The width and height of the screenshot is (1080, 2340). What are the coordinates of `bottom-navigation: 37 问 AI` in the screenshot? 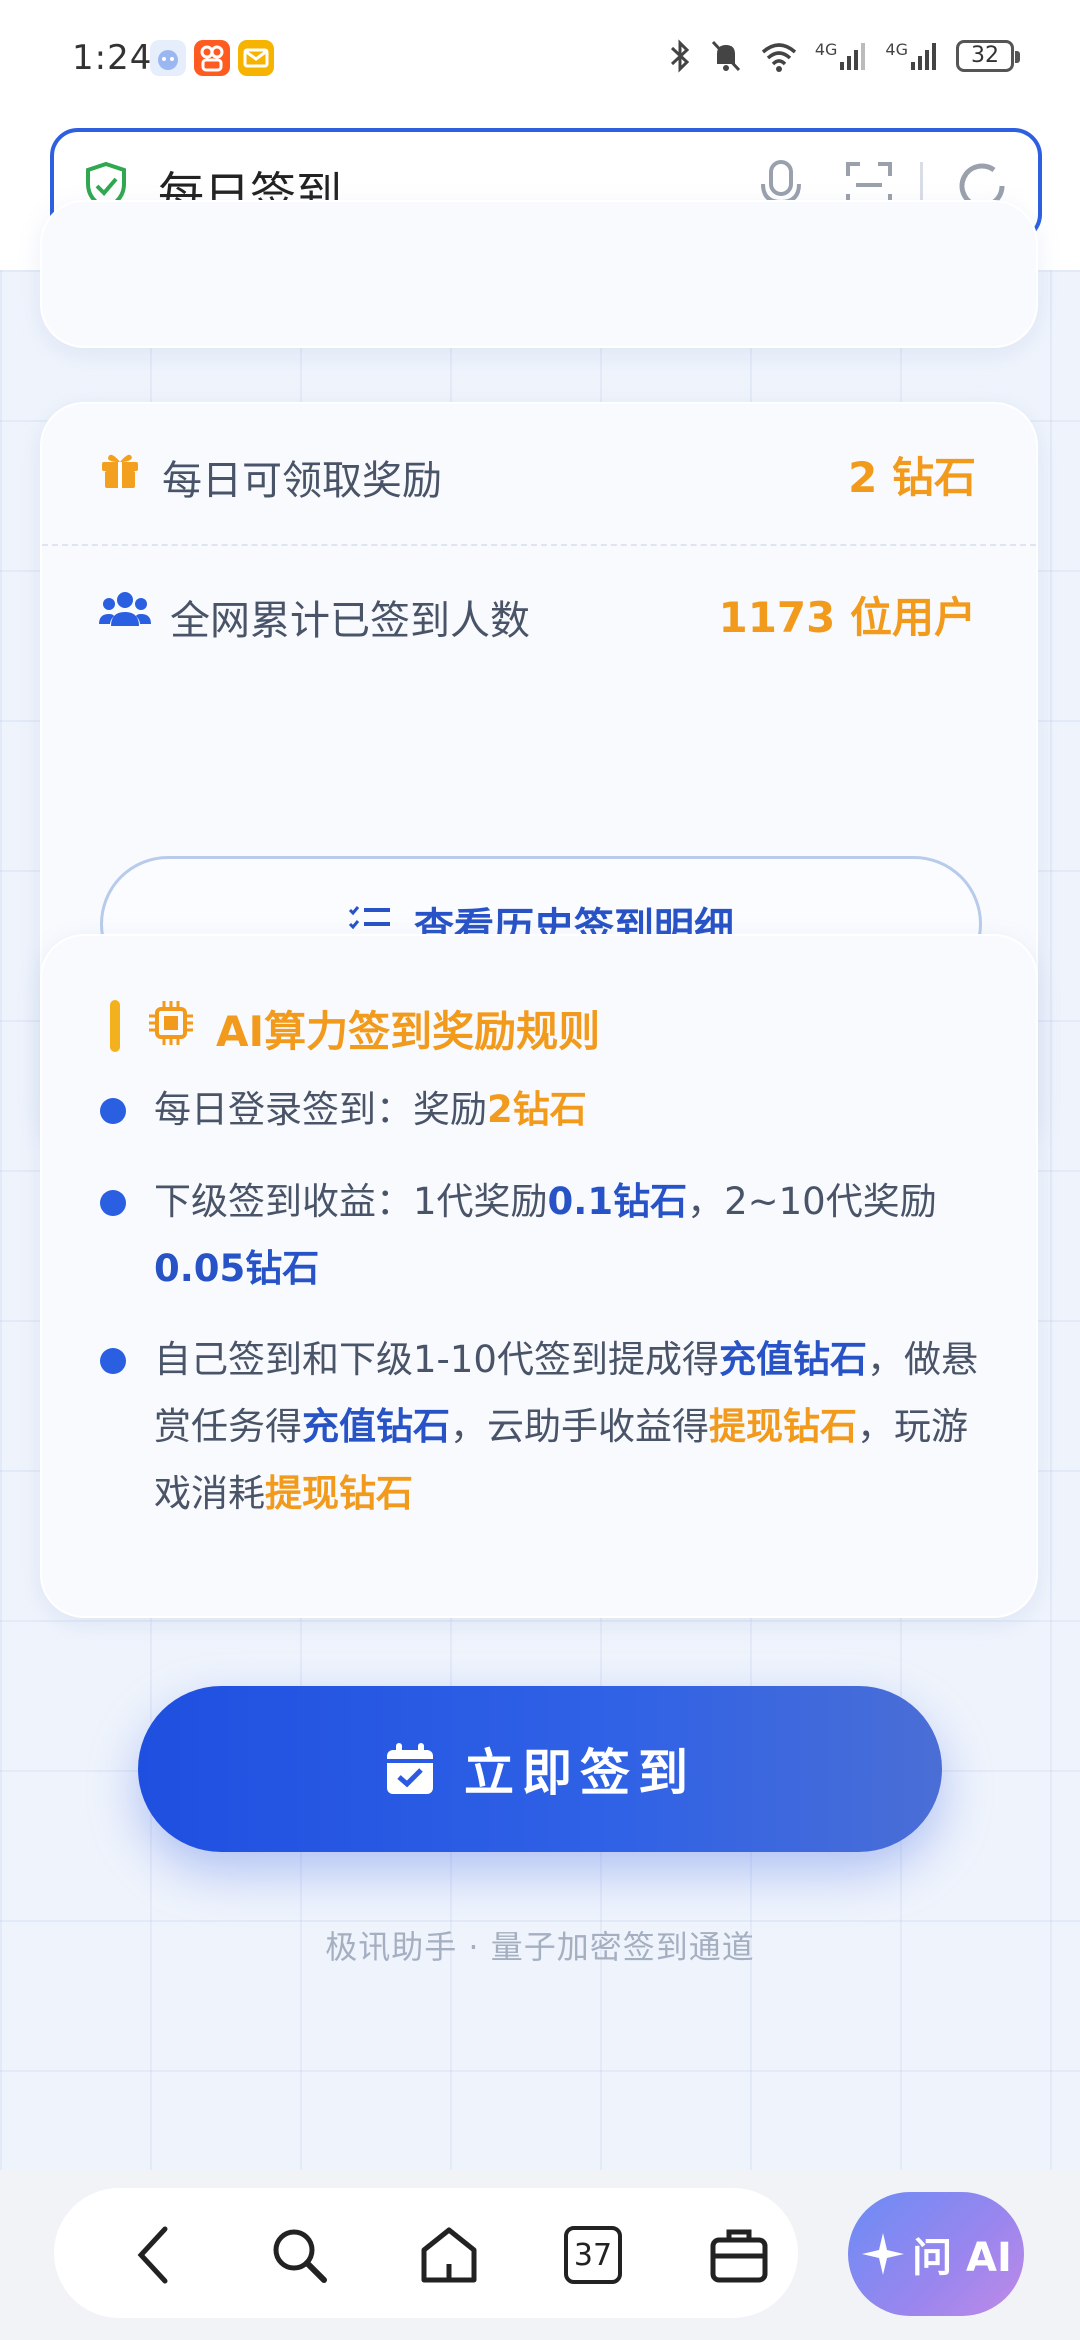 It's located at (540, 2255).